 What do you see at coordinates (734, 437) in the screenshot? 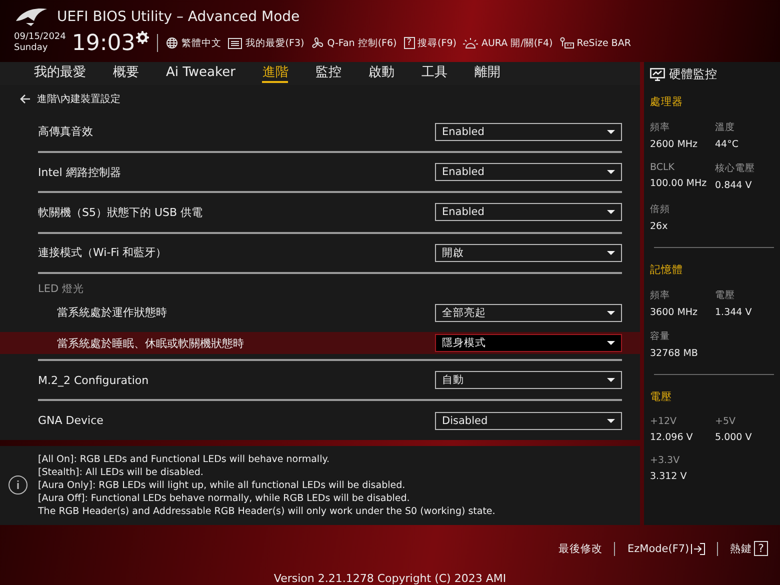
I see `reading-value: 5.000 V` at bounding box center [734, 437].